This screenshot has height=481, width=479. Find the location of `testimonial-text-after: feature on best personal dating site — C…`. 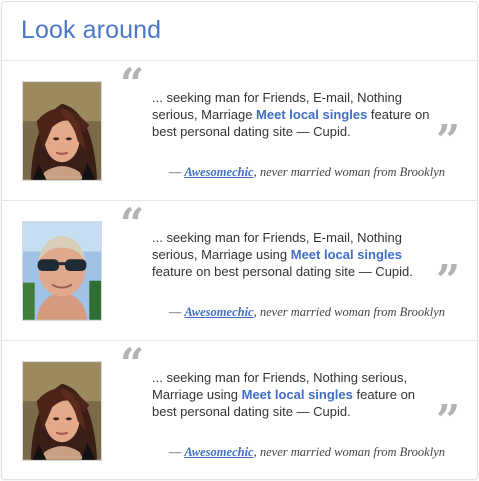

testimonial-text-after: feature on best personal dating site — C… is located at coordinates (282, 271).